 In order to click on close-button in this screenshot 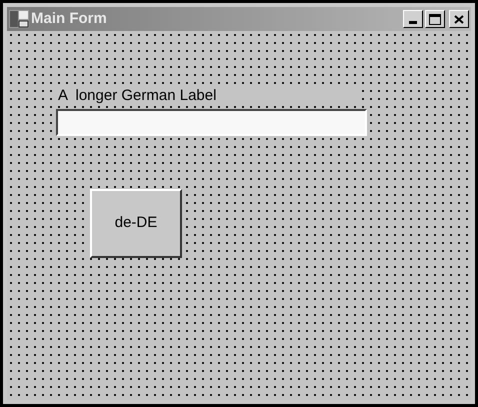, I will do `click(459, 19)`.